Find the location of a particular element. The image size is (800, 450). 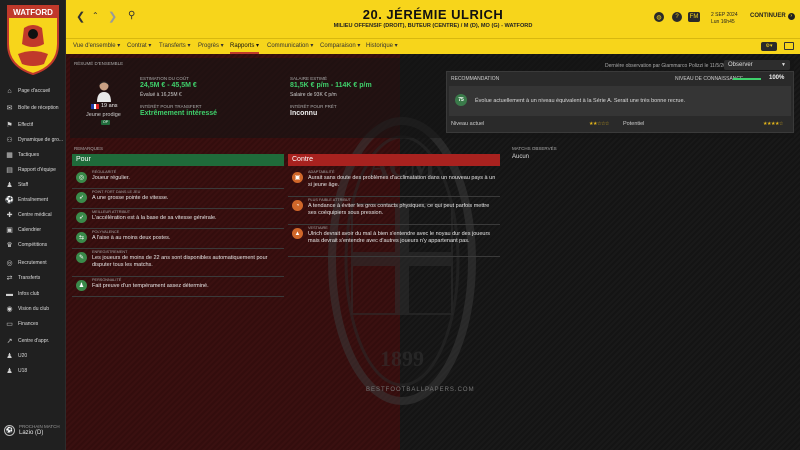

sidebar-item-label: Effectif is located at coordinates (26, 125).